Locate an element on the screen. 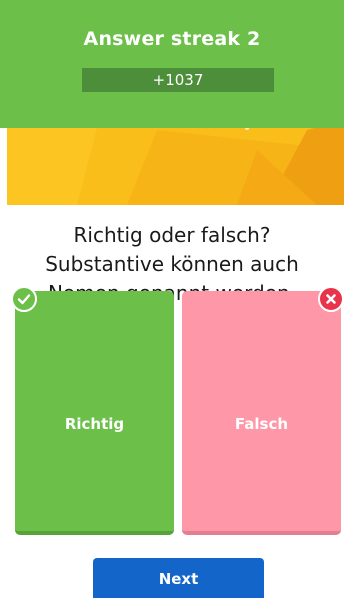  points-earned: +1037 is located at coordinates (178, 80).